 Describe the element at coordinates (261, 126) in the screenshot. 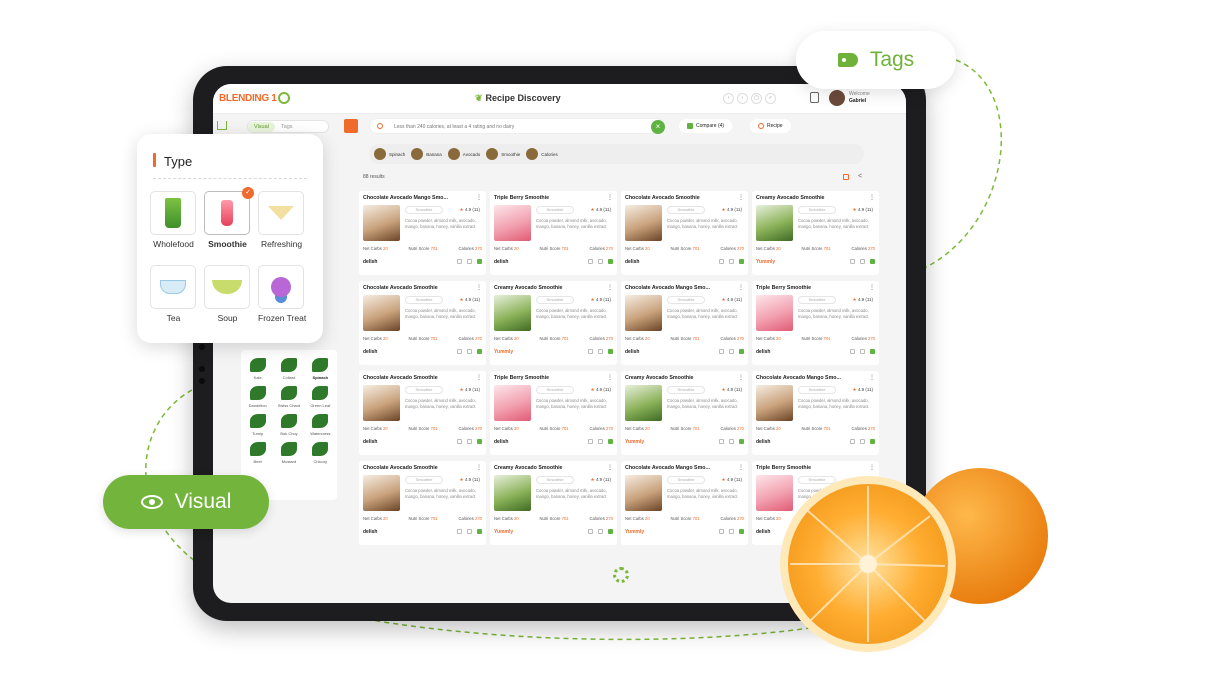

I see `toggle-visual: Visual` at that location.